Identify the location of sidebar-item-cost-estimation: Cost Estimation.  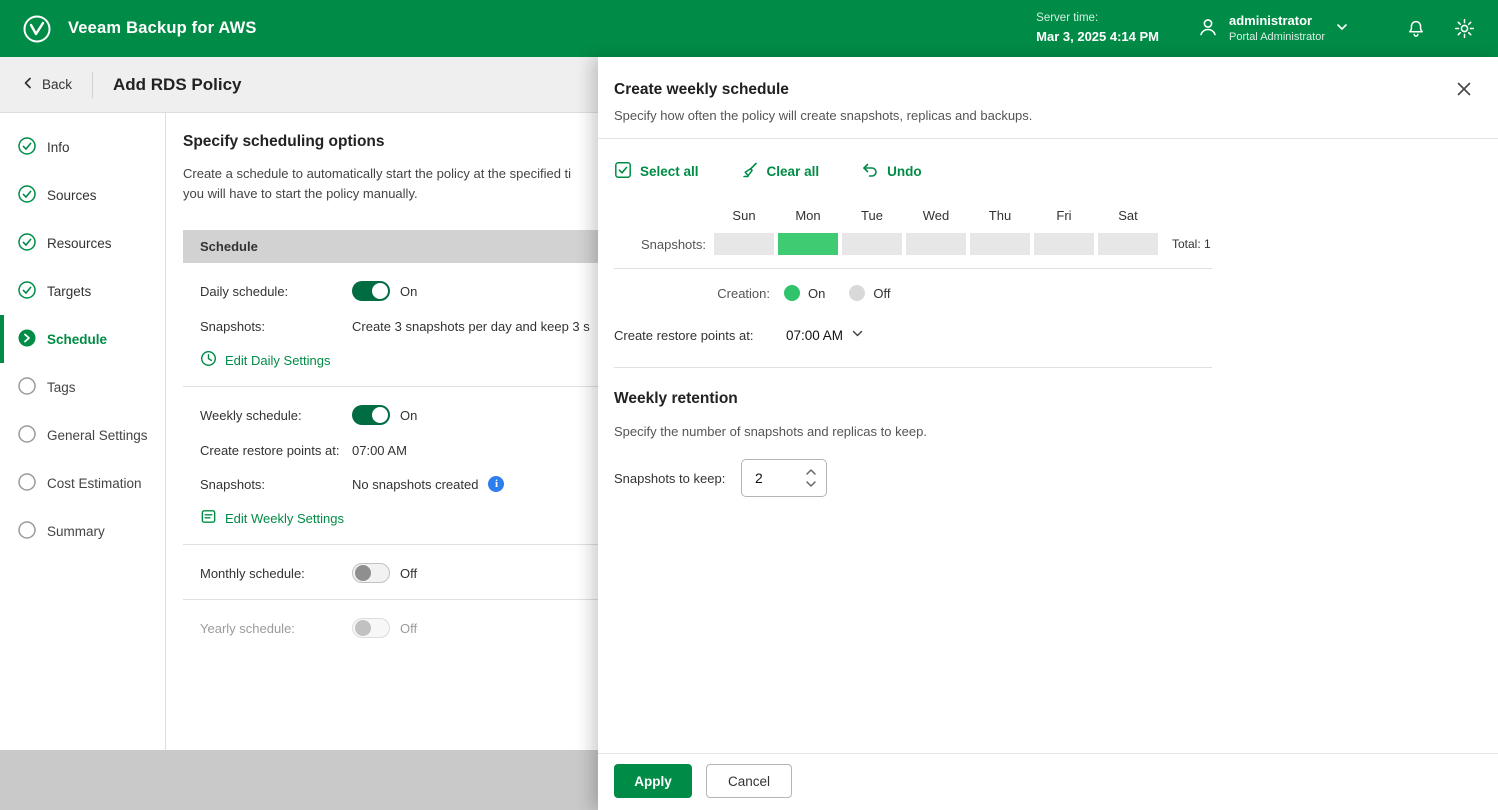
(82, 483).